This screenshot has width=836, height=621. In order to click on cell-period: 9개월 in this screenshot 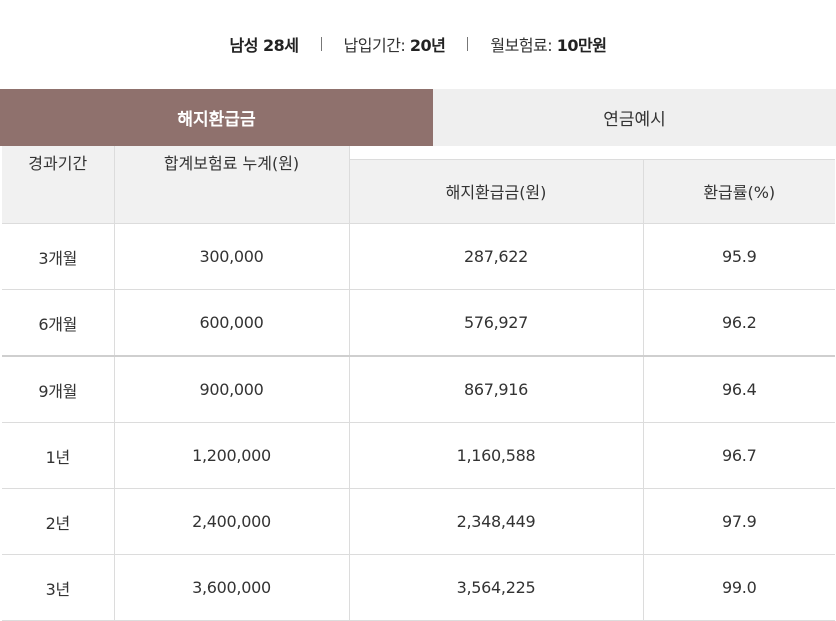, I will do `click(58, 389)`.